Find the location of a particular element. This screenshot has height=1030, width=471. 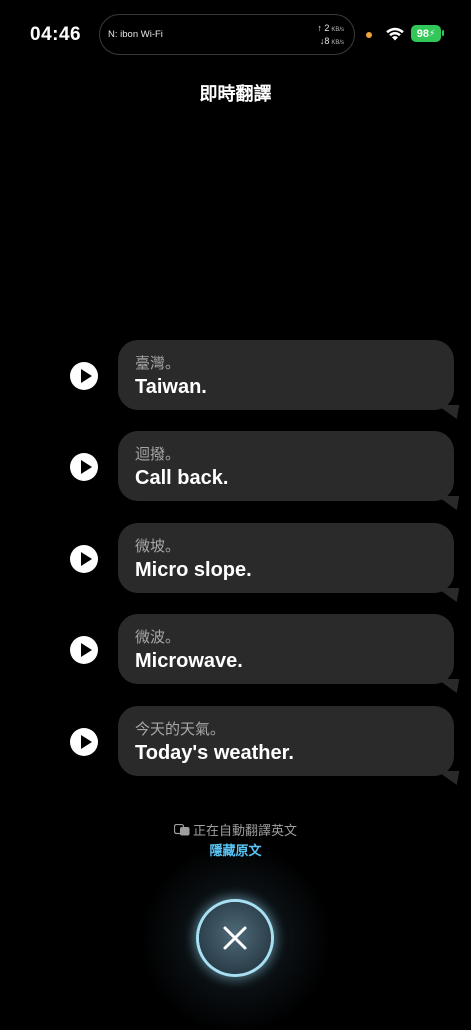

battery-level: 98 is located at coordinates (422, 33).